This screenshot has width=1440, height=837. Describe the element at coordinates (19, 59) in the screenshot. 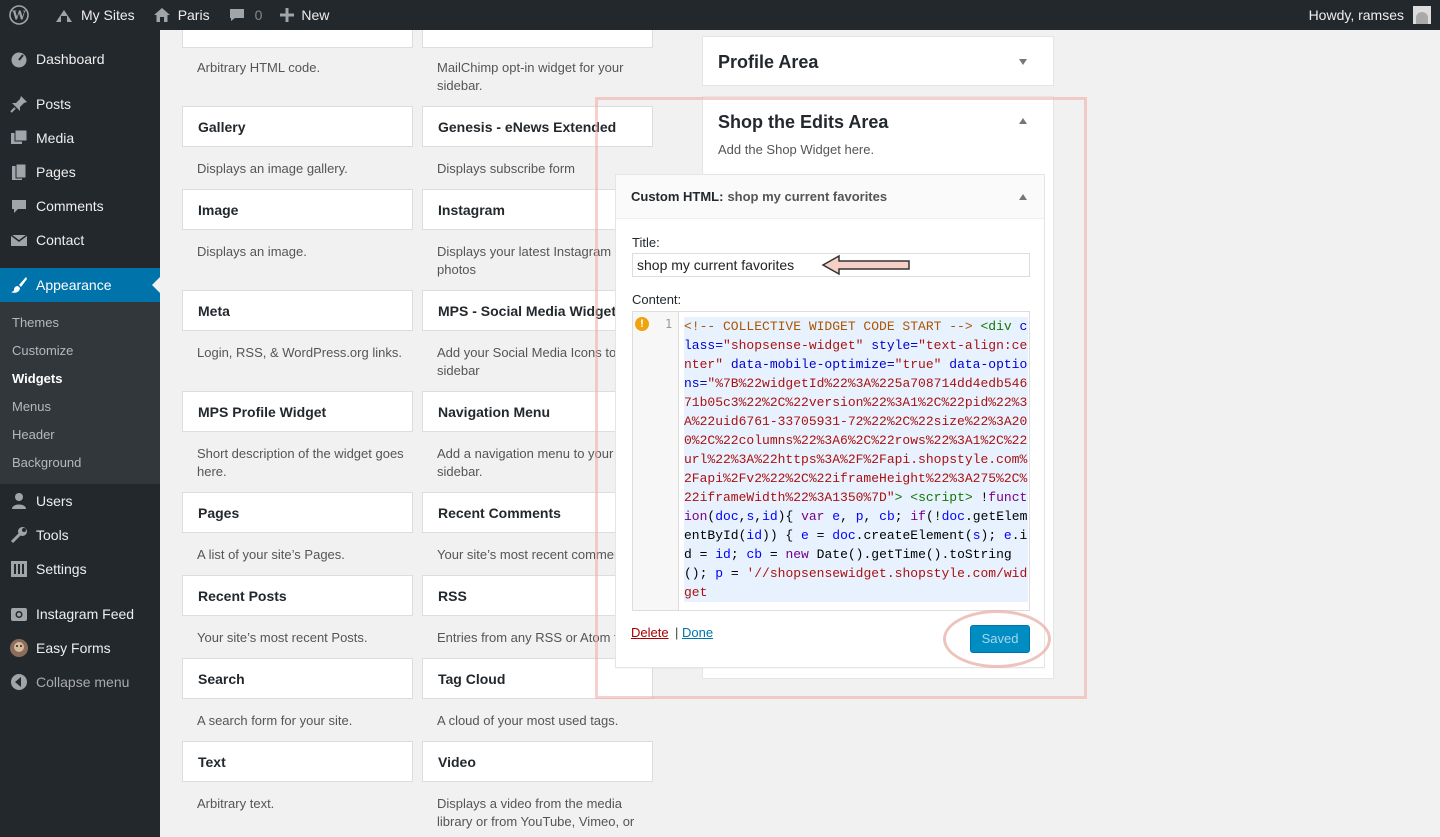

I see `dashboard-icon` at that location.